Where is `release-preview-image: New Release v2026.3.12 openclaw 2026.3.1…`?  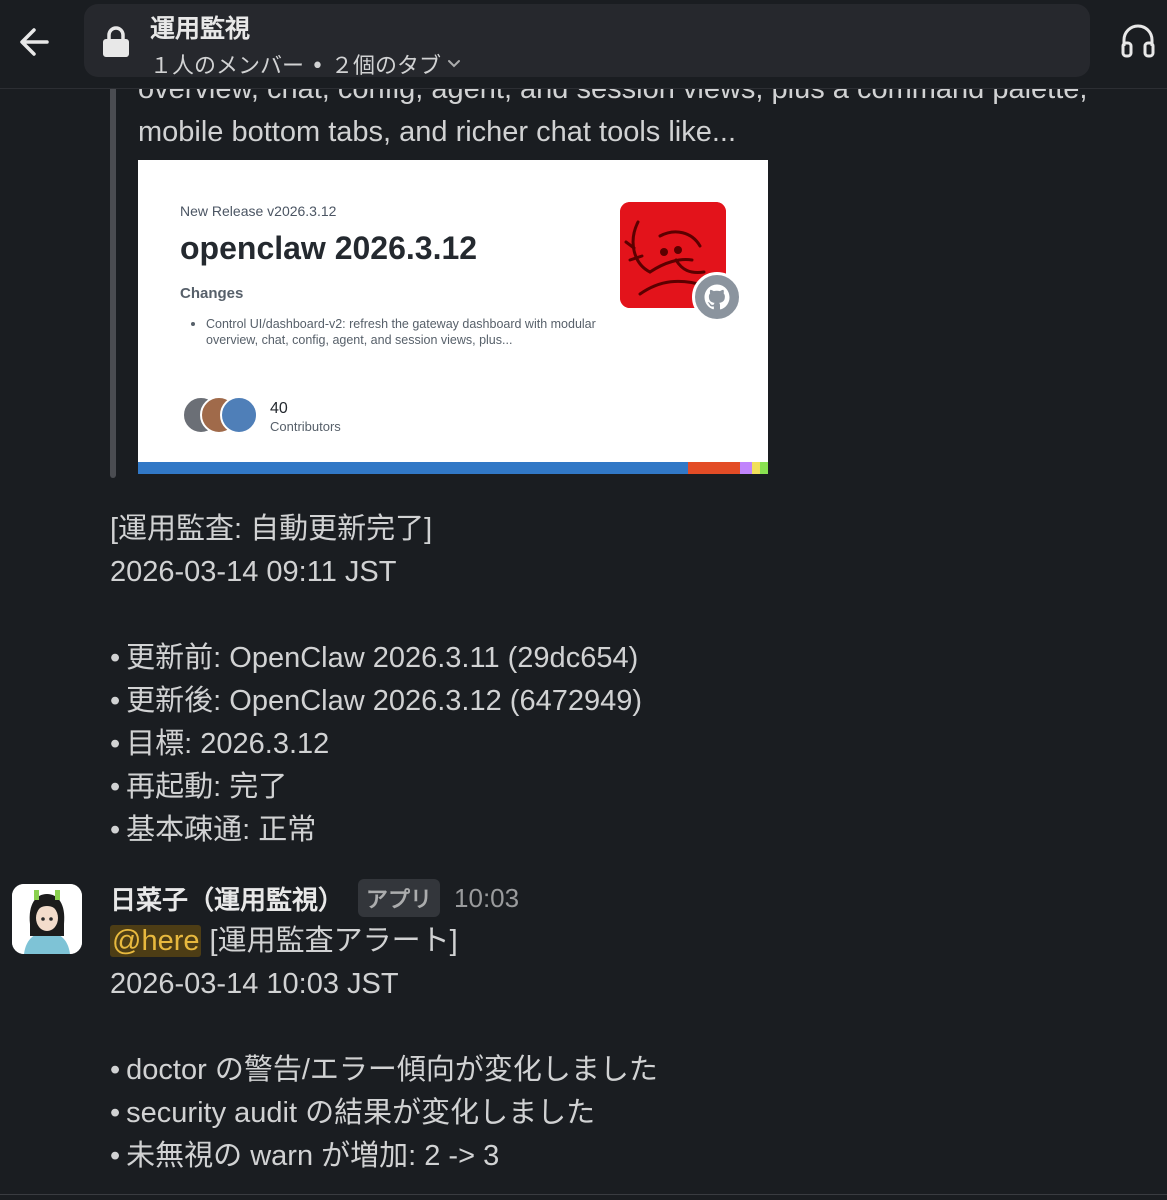
release-preview-image: New Release v2026.3.12 openclaw 2026.3.1… is located at coordinates (453, 317).